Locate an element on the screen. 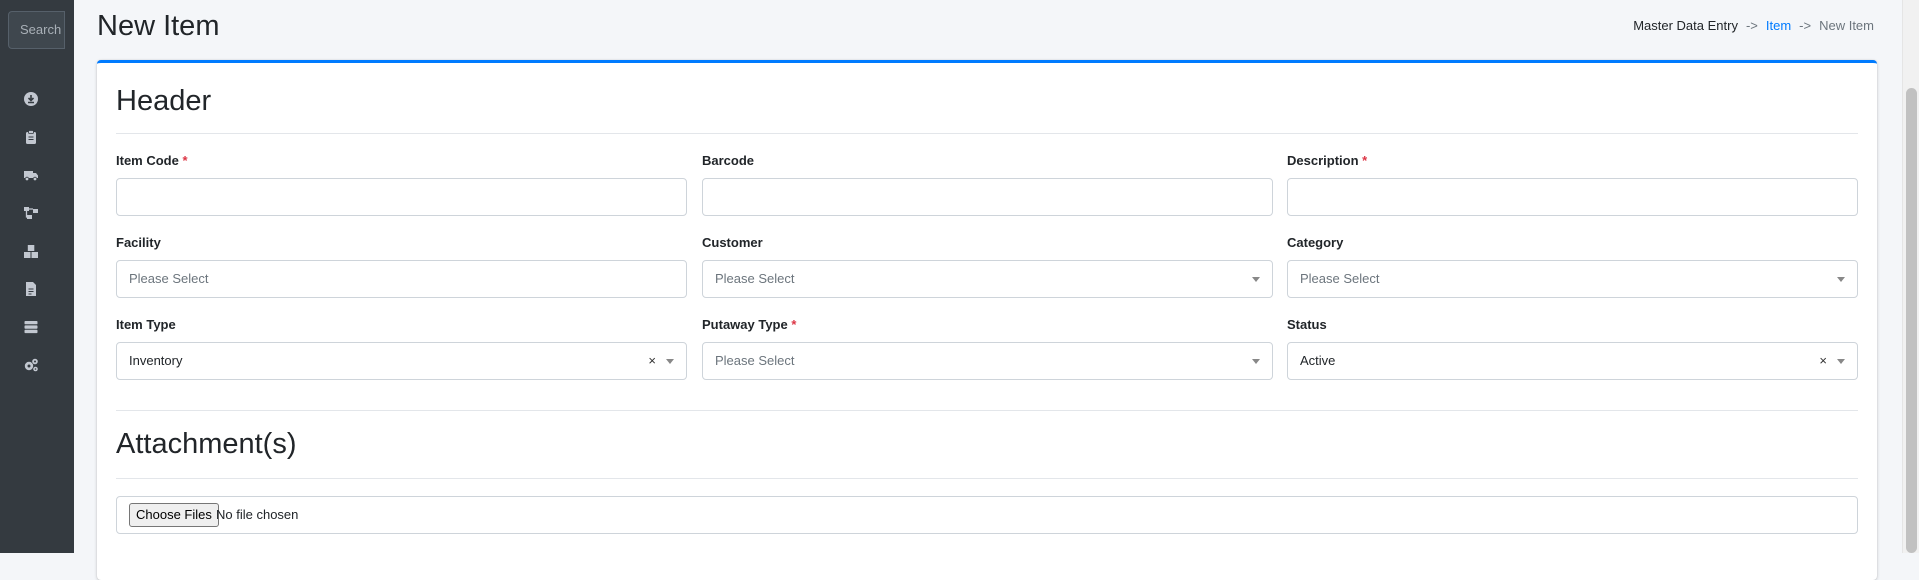  facility-input: Please Select is located at coordinates (401, 279).